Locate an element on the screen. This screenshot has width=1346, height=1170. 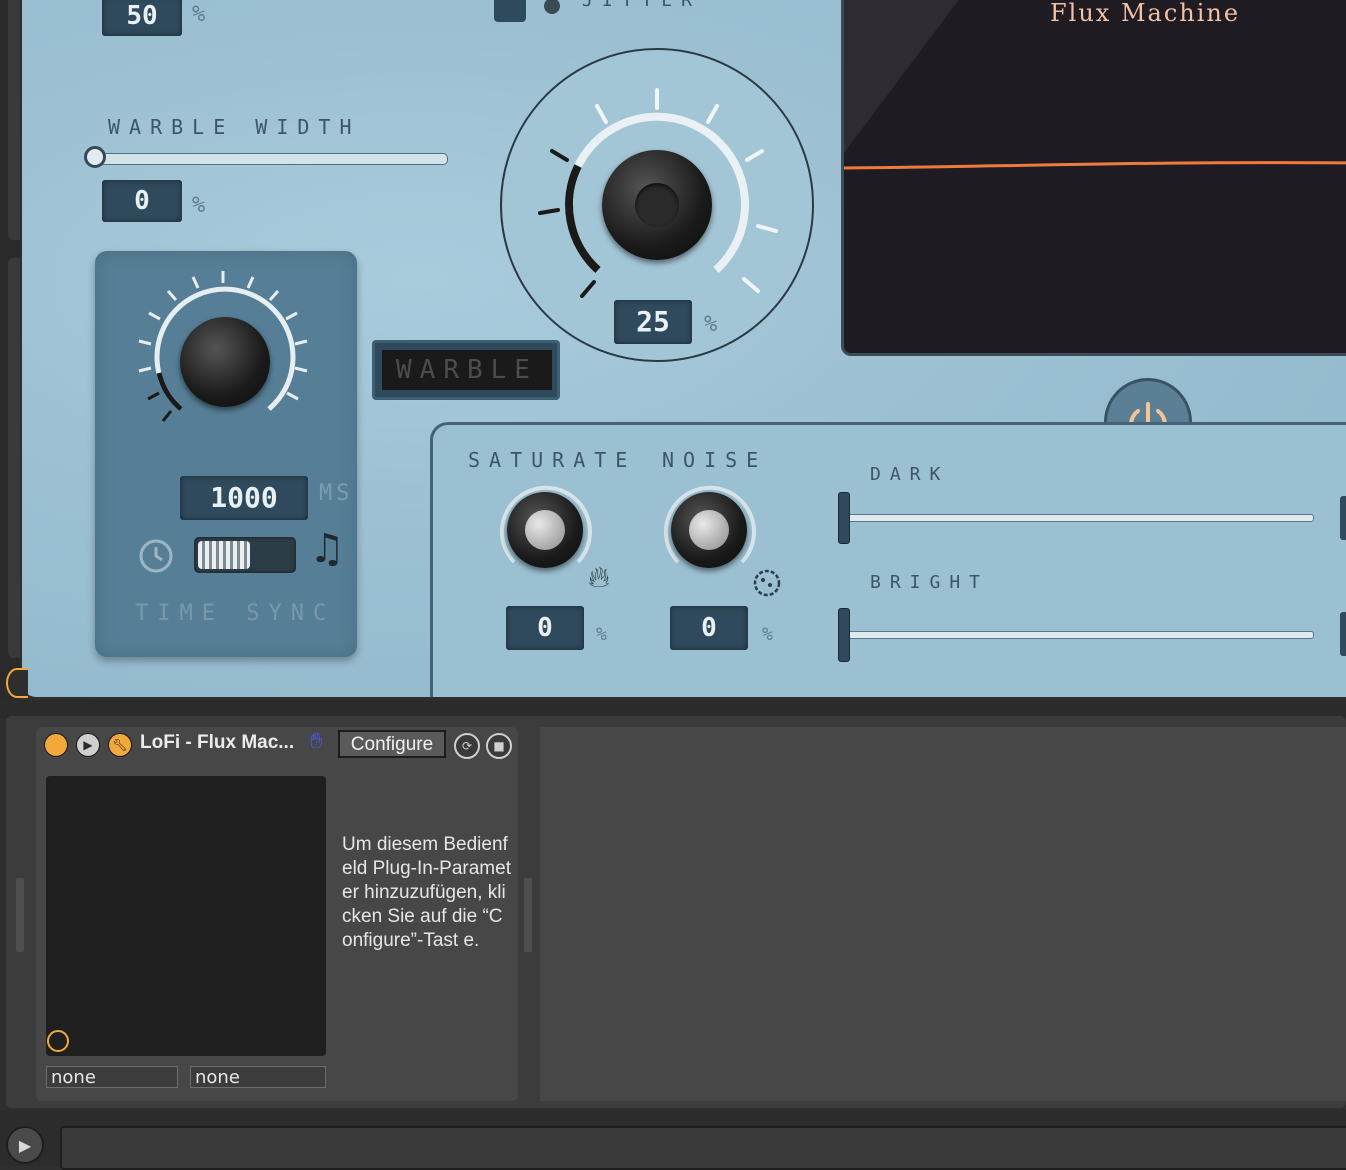
jitter-toggle is located at coordinates (510, 11).